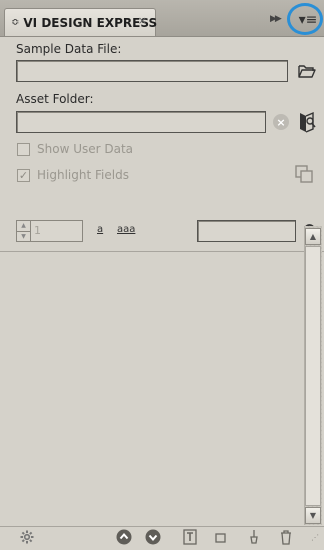 This screenshot has width=324, height=550. I want to click on show-user-data-label: Show User Data, so click(85, 149).